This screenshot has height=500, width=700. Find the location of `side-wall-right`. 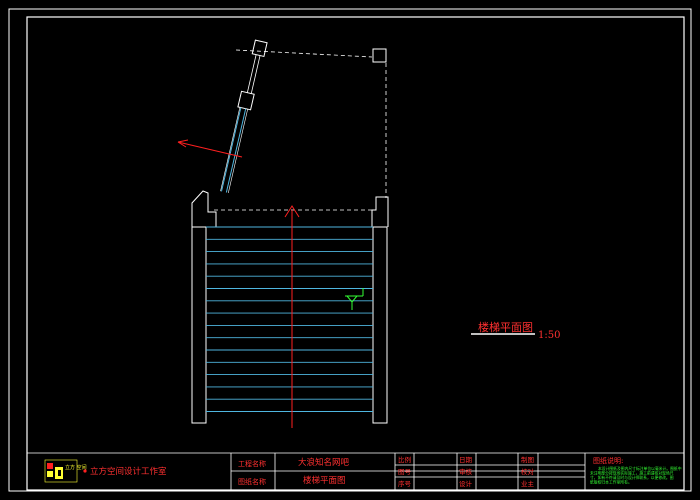

side-wall-right is located at coordinates (380, 325).